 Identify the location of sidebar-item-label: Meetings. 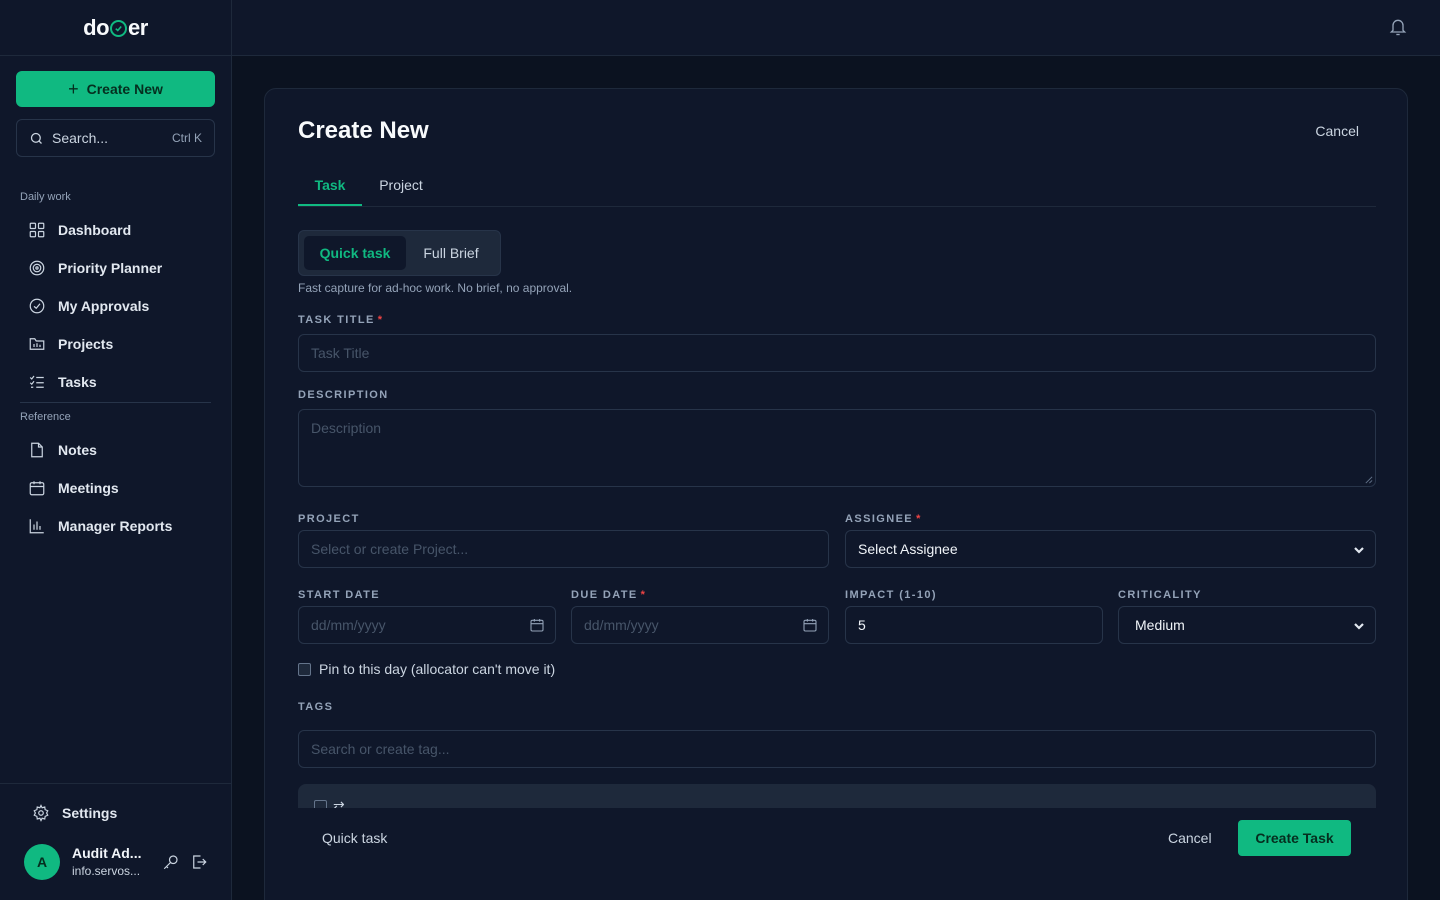
(88, 488).